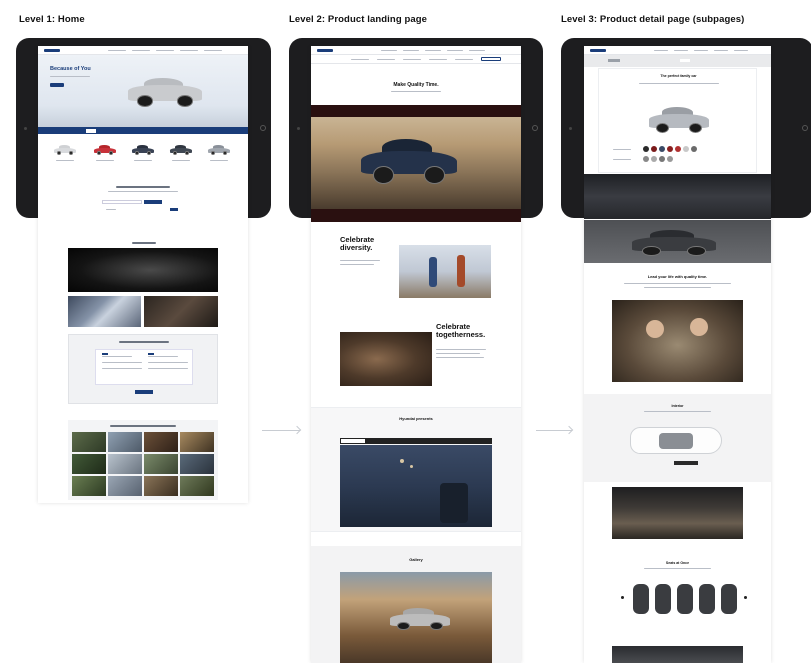 This screenshot has height=663, width=811. I want to click on detail-hero-title: The perfect family car, so click(678, 76).